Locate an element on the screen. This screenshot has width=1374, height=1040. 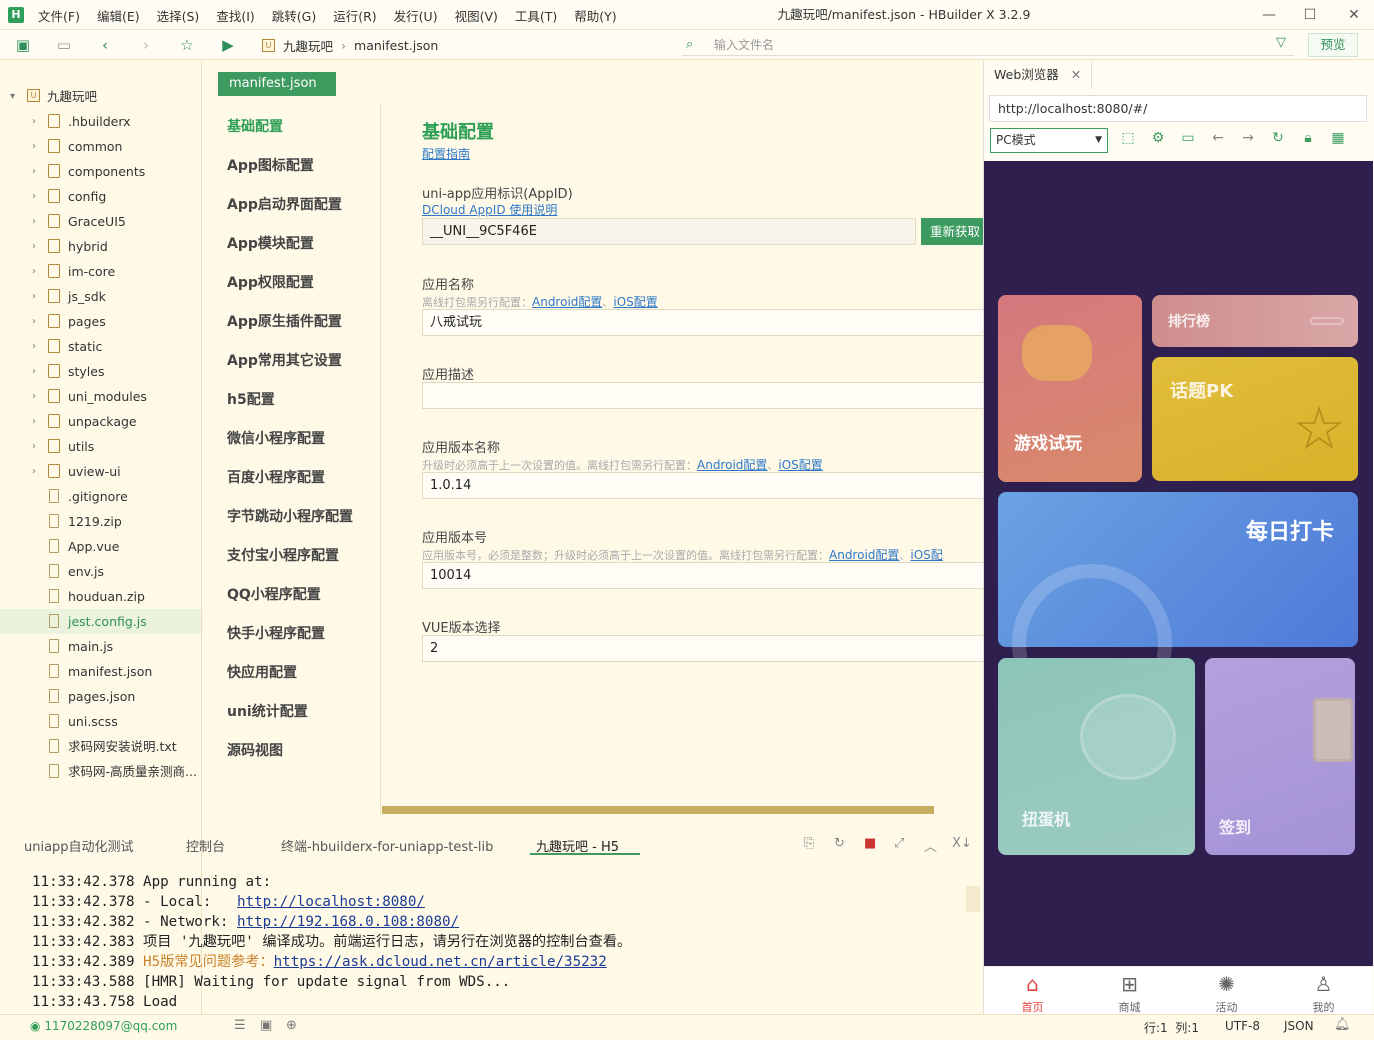
config-nav-item: App权限配置 is located at coordinates (270, 282).